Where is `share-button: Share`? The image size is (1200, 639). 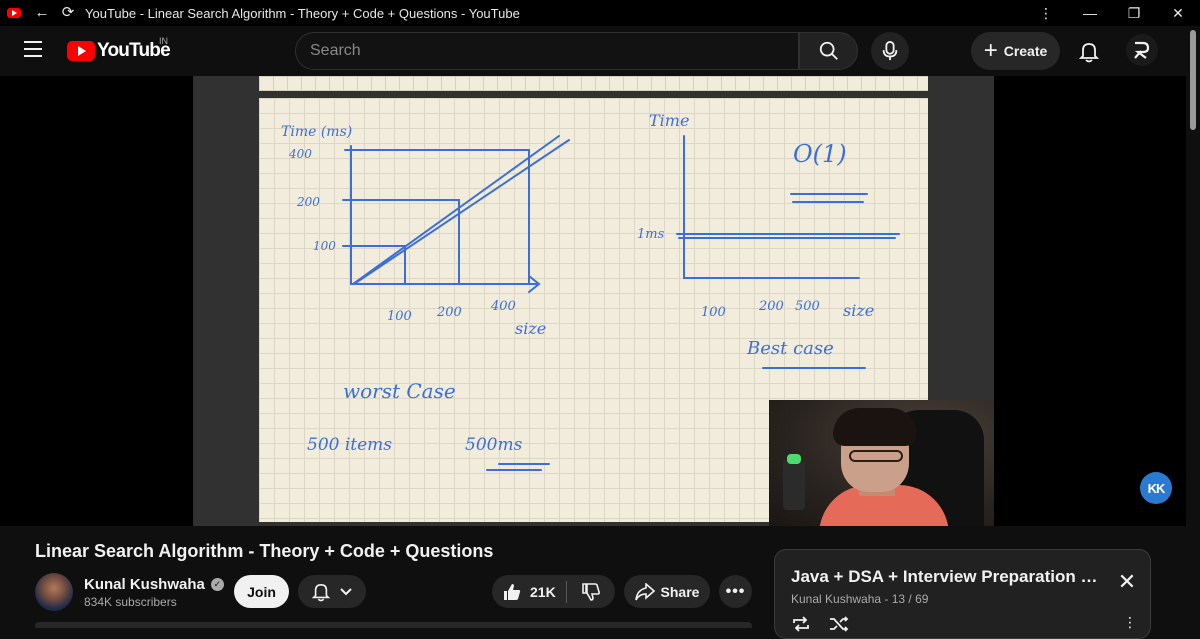 share-button: Share is located at coordinates (667, 591).